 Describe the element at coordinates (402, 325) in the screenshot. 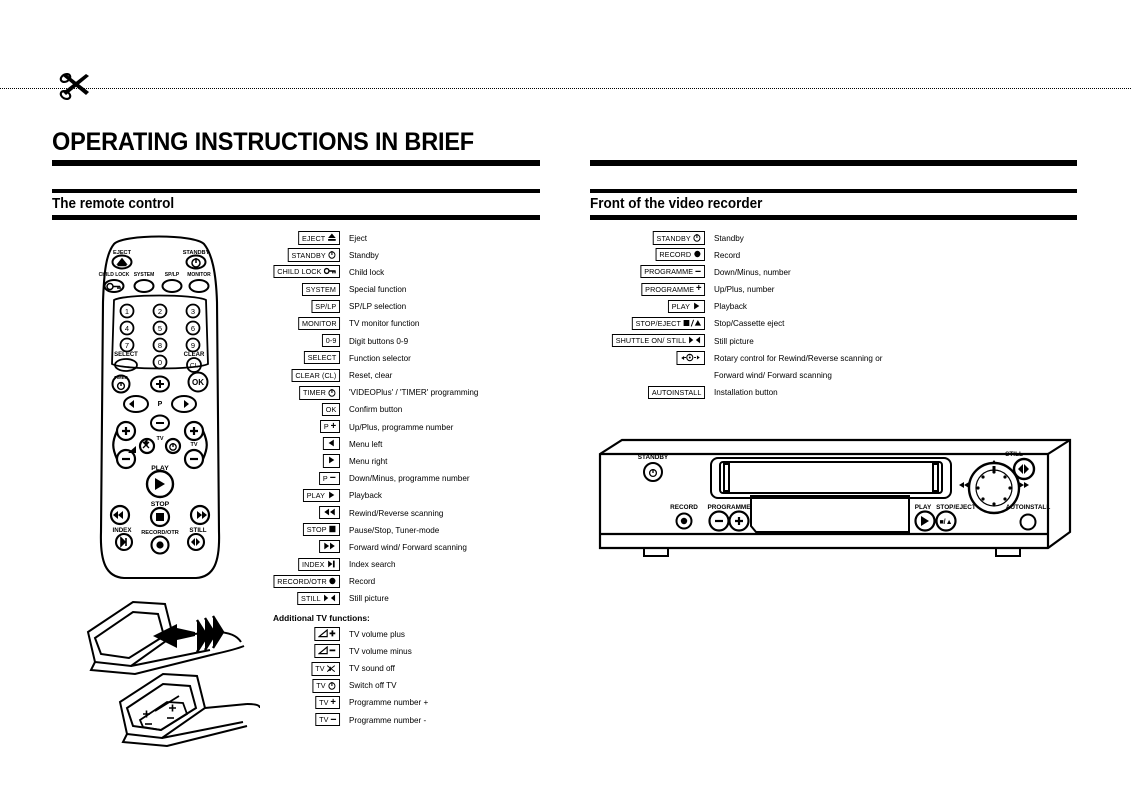

I see `legend-row: MONITOR TV monitor function` at that location.